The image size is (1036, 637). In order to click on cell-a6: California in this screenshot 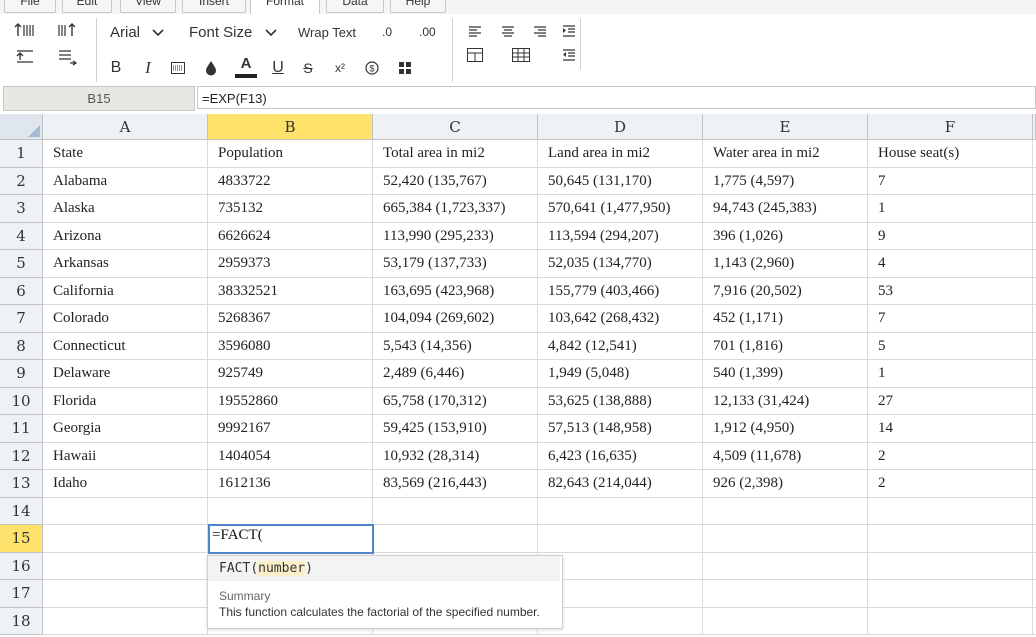, I will do `click(125, 291)`.